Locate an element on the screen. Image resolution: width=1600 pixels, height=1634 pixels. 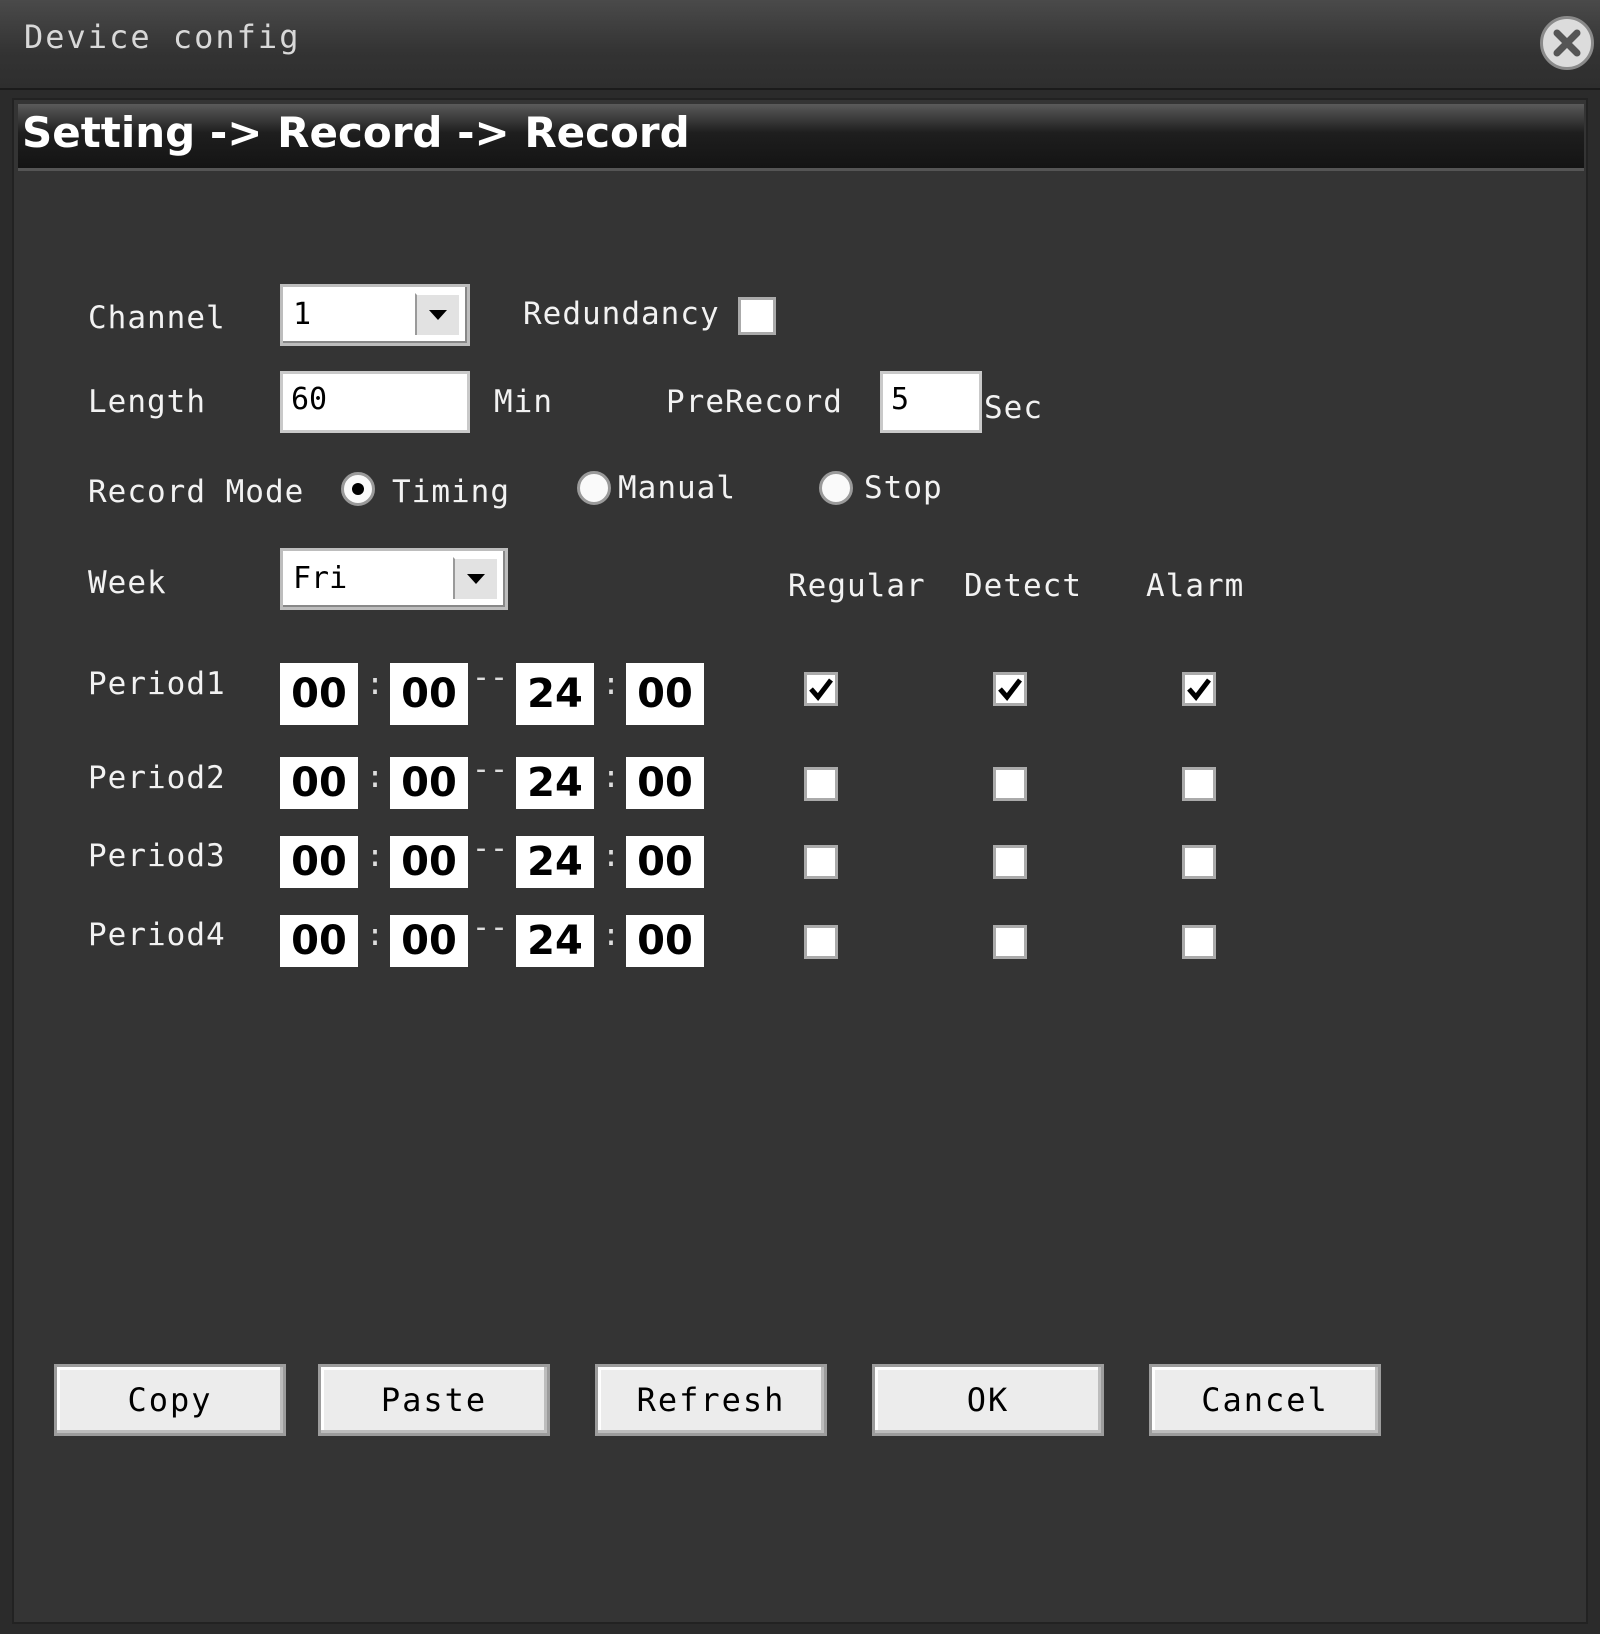
period1-regular-checkbox is located at coordinates (821, 689).